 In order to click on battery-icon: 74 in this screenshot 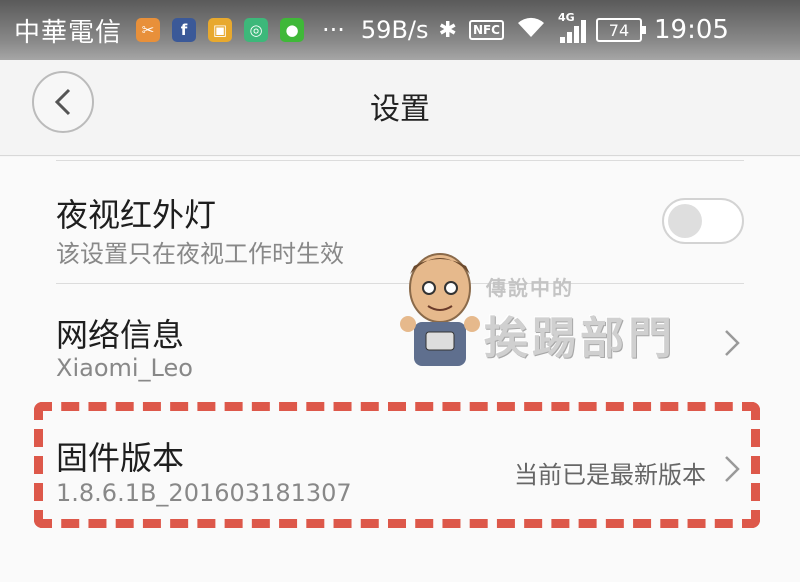, I will do `click(620, 30)`.